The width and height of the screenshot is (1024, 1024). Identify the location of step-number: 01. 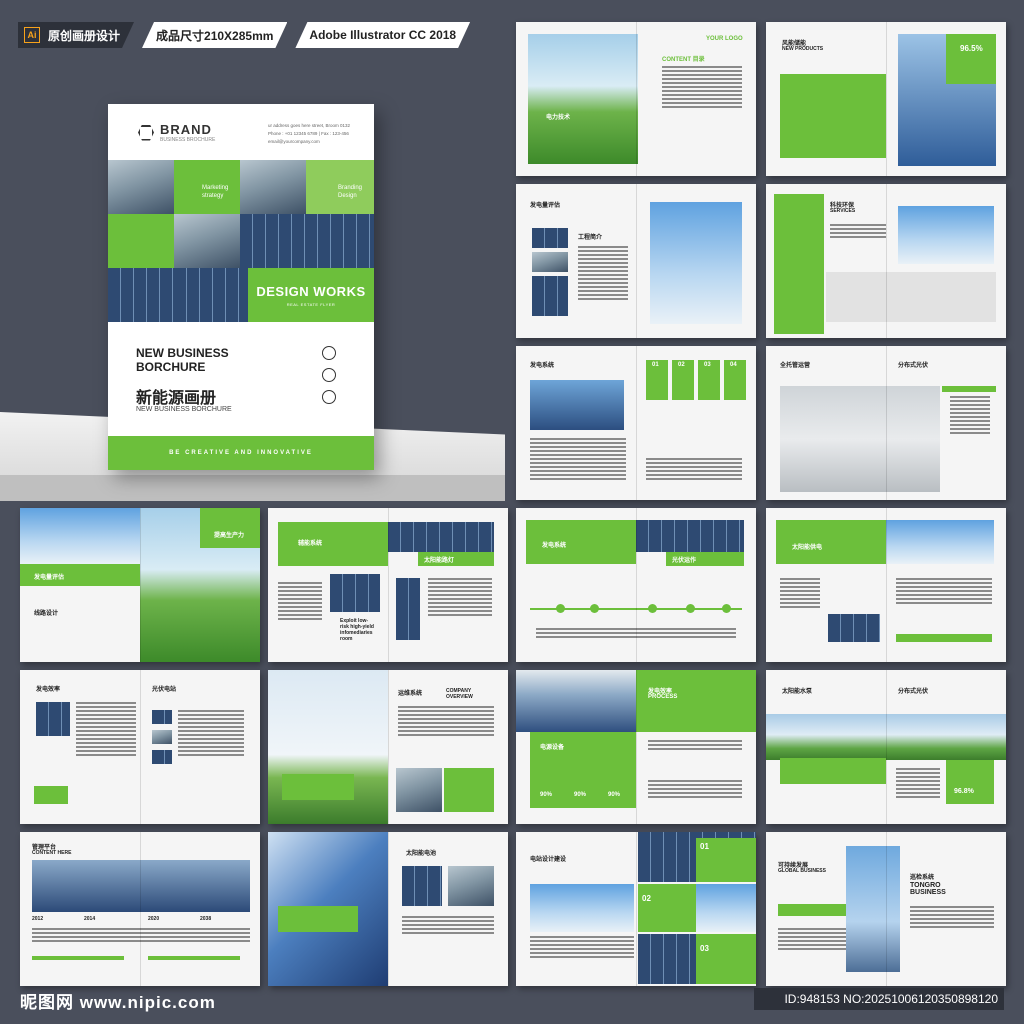
(655, 365).